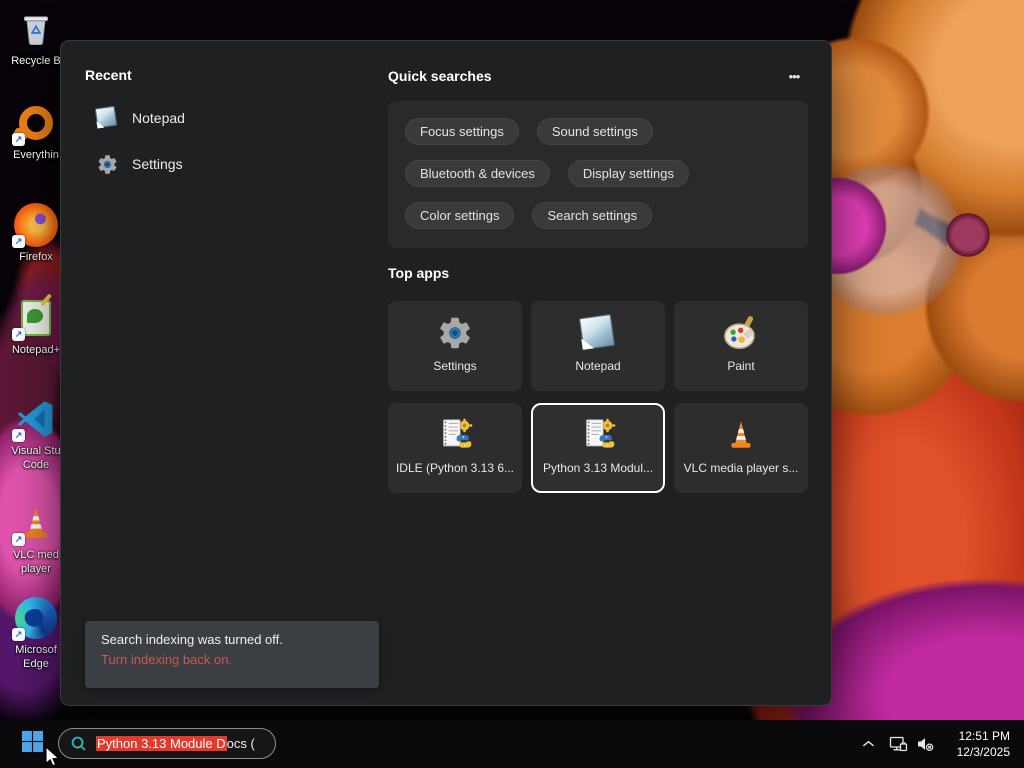  I want to click on desktop-icon-visual-studio-code: ↗ Visual Stu Code, so click(36, 434).